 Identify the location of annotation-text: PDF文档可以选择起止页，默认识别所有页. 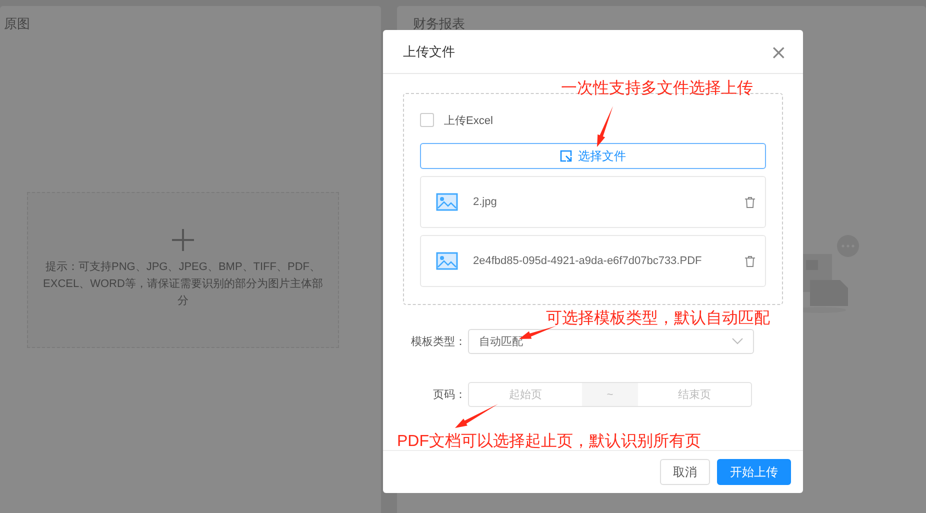
(549, 442).